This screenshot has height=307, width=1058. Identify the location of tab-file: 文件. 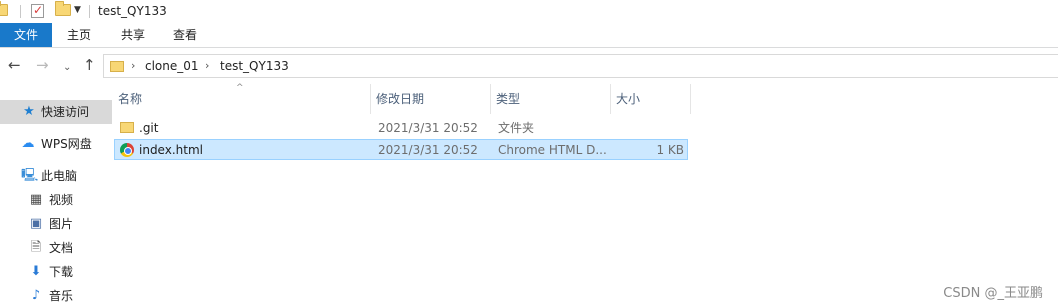
(26, 35).